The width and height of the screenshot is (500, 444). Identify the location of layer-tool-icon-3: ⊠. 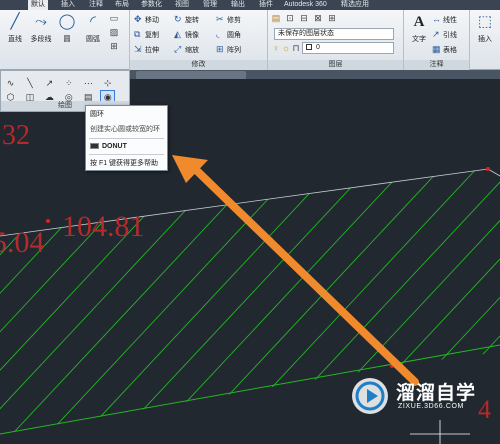
(318, 18).